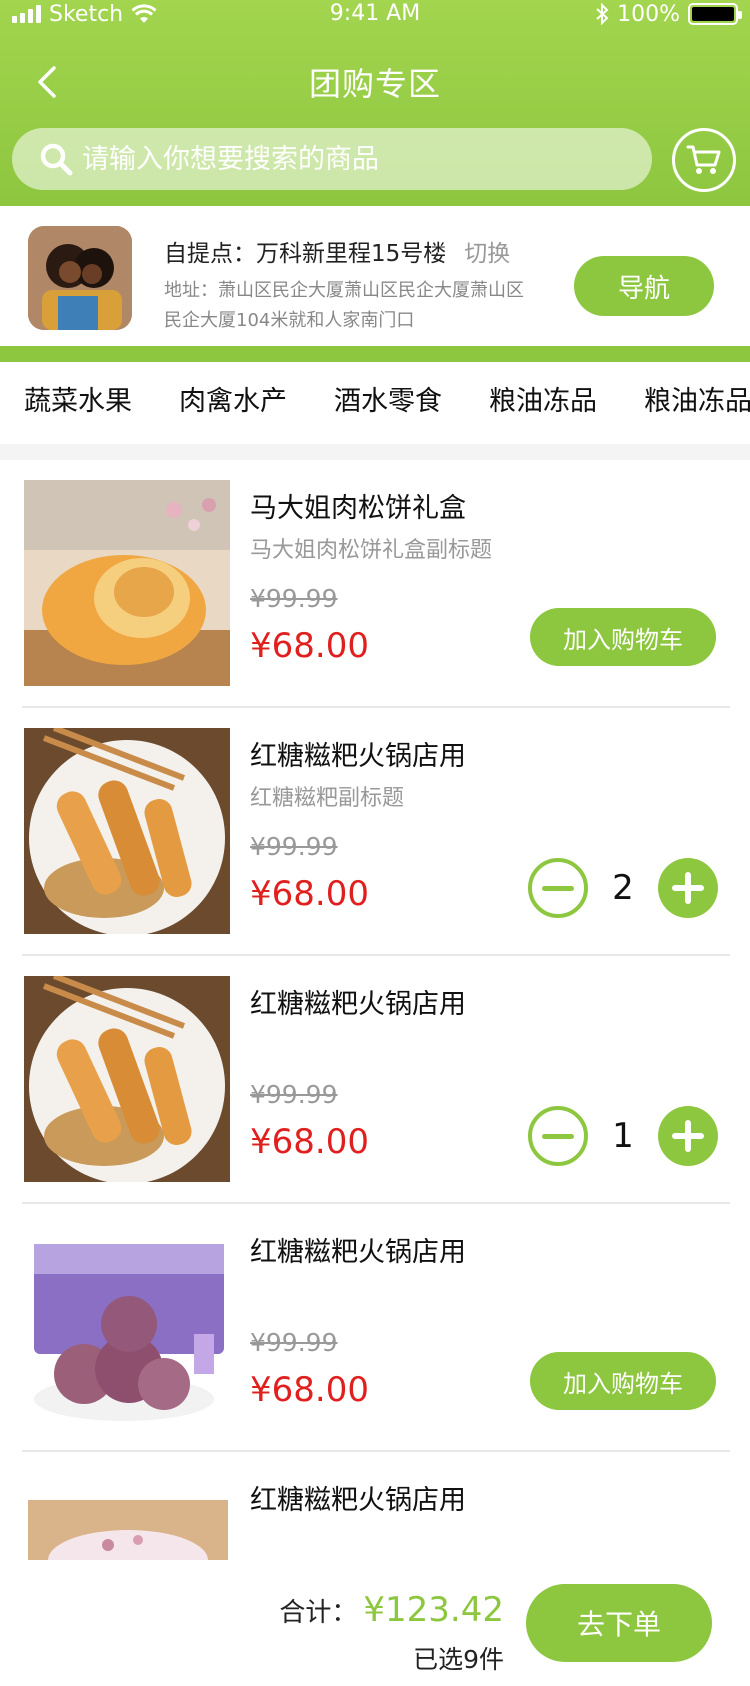 This screenshot has height=1686, width=750. Describe the element at coordinates (305, 254) in the screenshot. I see `pickup-name: 自提点：万科新里程15号楼` at that location.